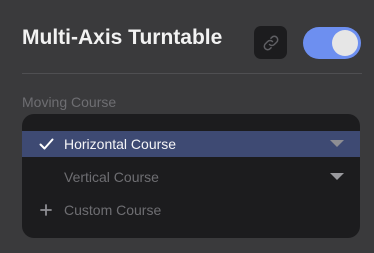  Describe the element at coordinates (345, 43) in the screenshot. I see `toggle-knob` at that location.